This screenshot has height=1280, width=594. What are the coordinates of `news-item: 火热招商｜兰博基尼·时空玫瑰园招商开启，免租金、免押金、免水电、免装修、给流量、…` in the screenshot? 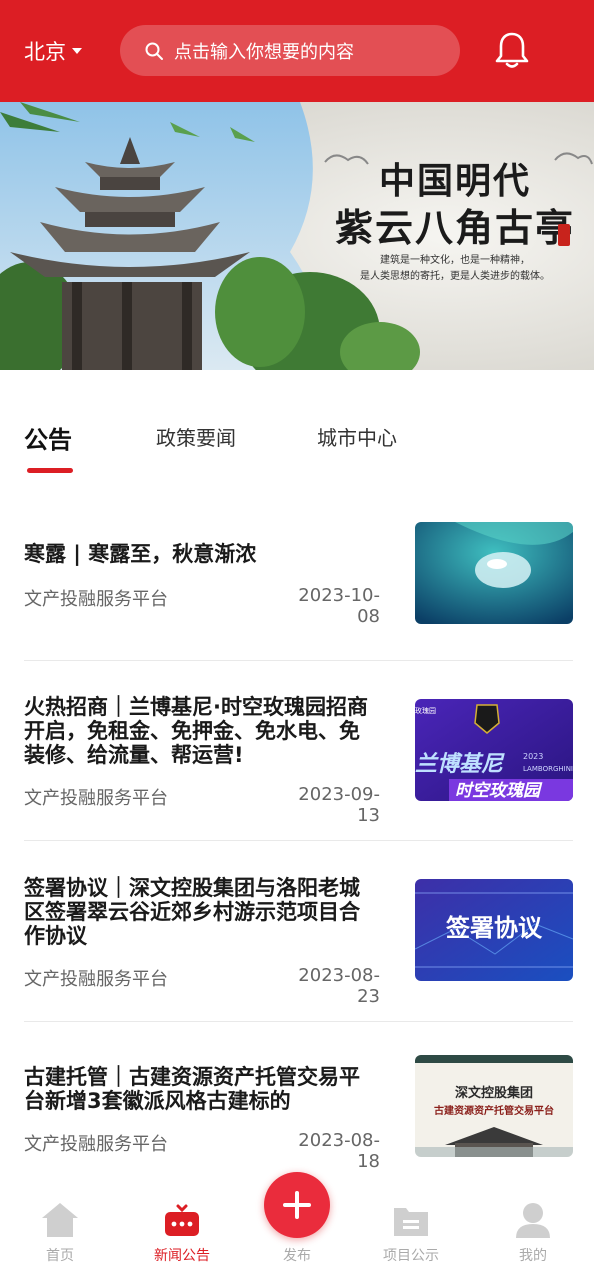 It's located at (298, 760).